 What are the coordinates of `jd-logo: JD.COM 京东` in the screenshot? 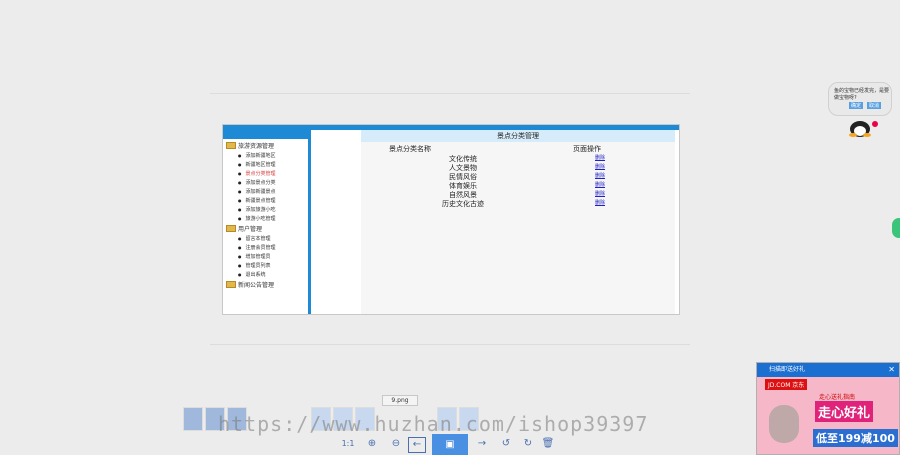 It's located at (786, 384).